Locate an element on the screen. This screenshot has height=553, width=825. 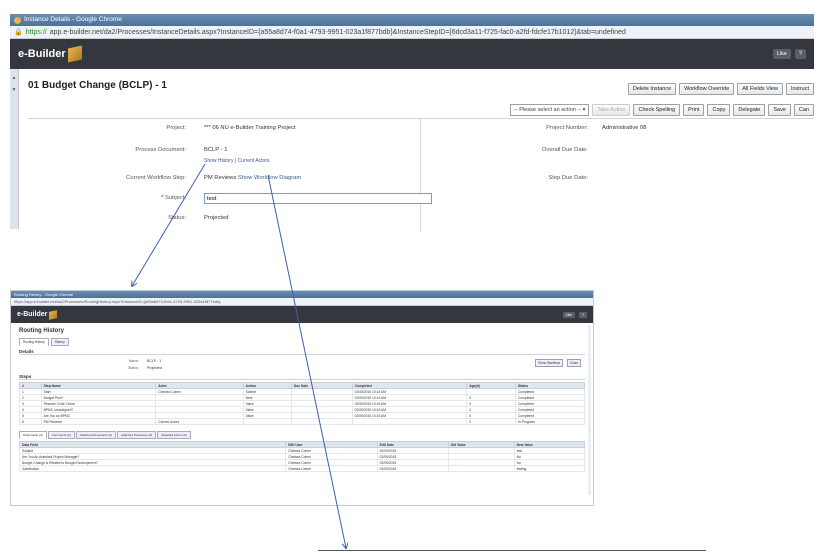
table-cell: In Progress is located at coordinates (550, 421).